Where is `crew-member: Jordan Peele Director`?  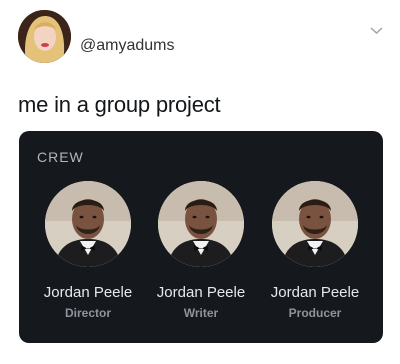 crew-member: Jordan Peele Director is located at coordinates (88, 250).